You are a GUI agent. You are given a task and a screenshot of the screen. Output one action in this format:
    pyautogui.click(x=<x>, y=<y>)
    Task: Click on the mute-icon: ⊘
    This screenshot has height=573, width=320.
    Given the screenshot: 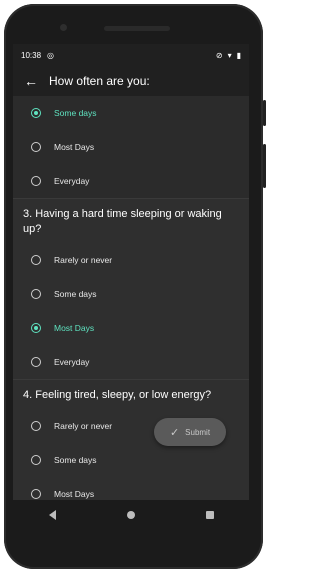 What is the action you would take?
    pyautogui.click(x=219, y=55)
    